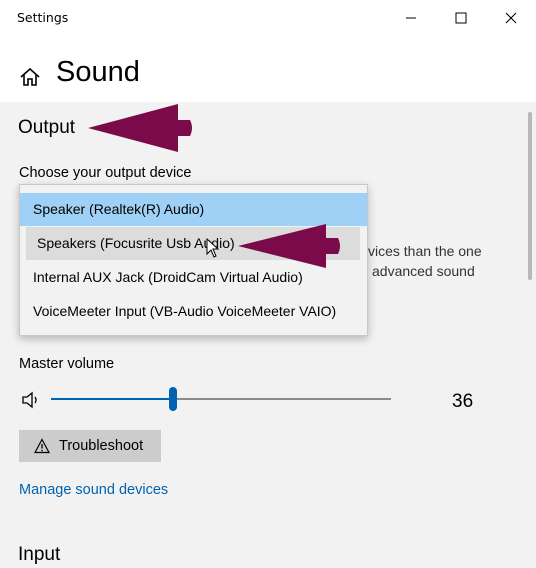 This screenshot has width=536, height=568. Describe the element at coordinates (423, 271) in the screenshot. I see `obscured-description-line2: advanced sound` at that location.